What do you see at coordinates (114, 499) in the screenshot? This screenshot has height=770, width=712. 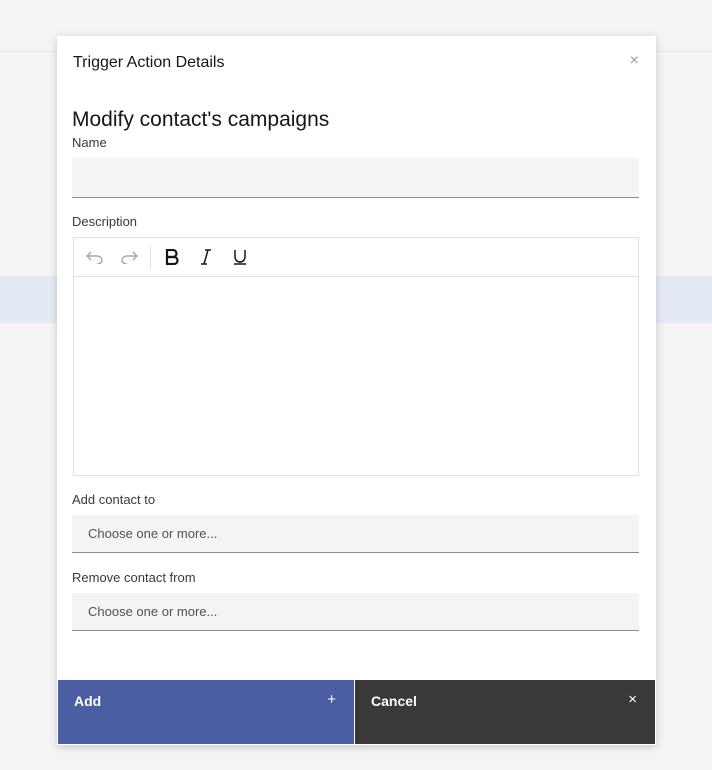 I see `add-contact-to-label: Add contact to` at bounding box center [114, 499].